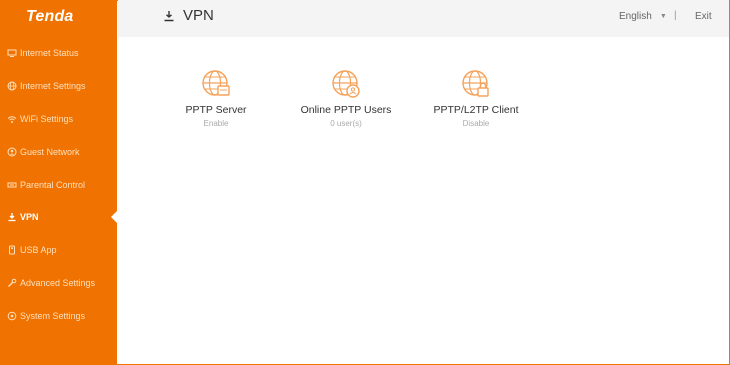  Describe the element at coordinates (216, 110) in the screenshot. I see `card-title: PPTP Server` at that location.